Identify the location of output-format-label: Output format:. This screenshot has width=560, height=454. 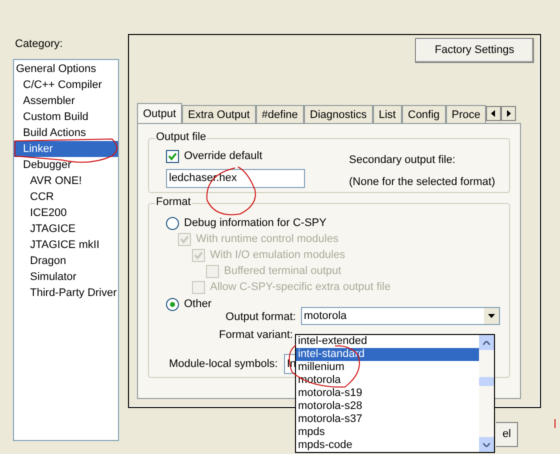
(261, 317).